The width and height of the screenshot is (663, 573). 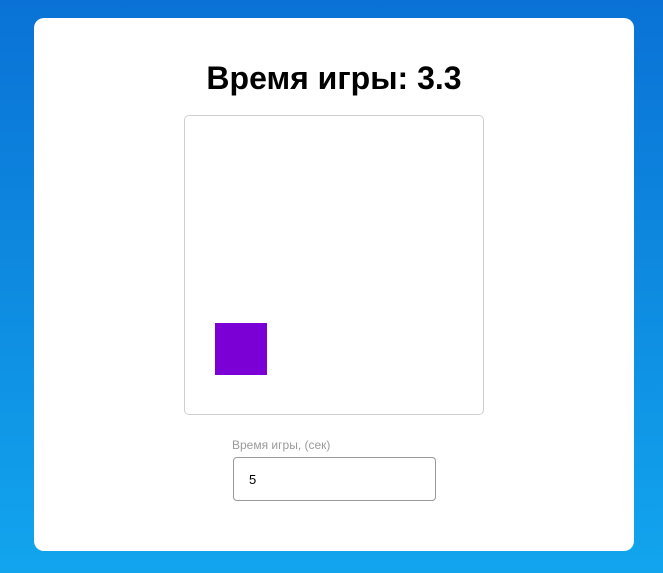 What do you see at coordinates (241, 349) in the screenshot?
I see `game-target-square` at bounding box center [241, 349].